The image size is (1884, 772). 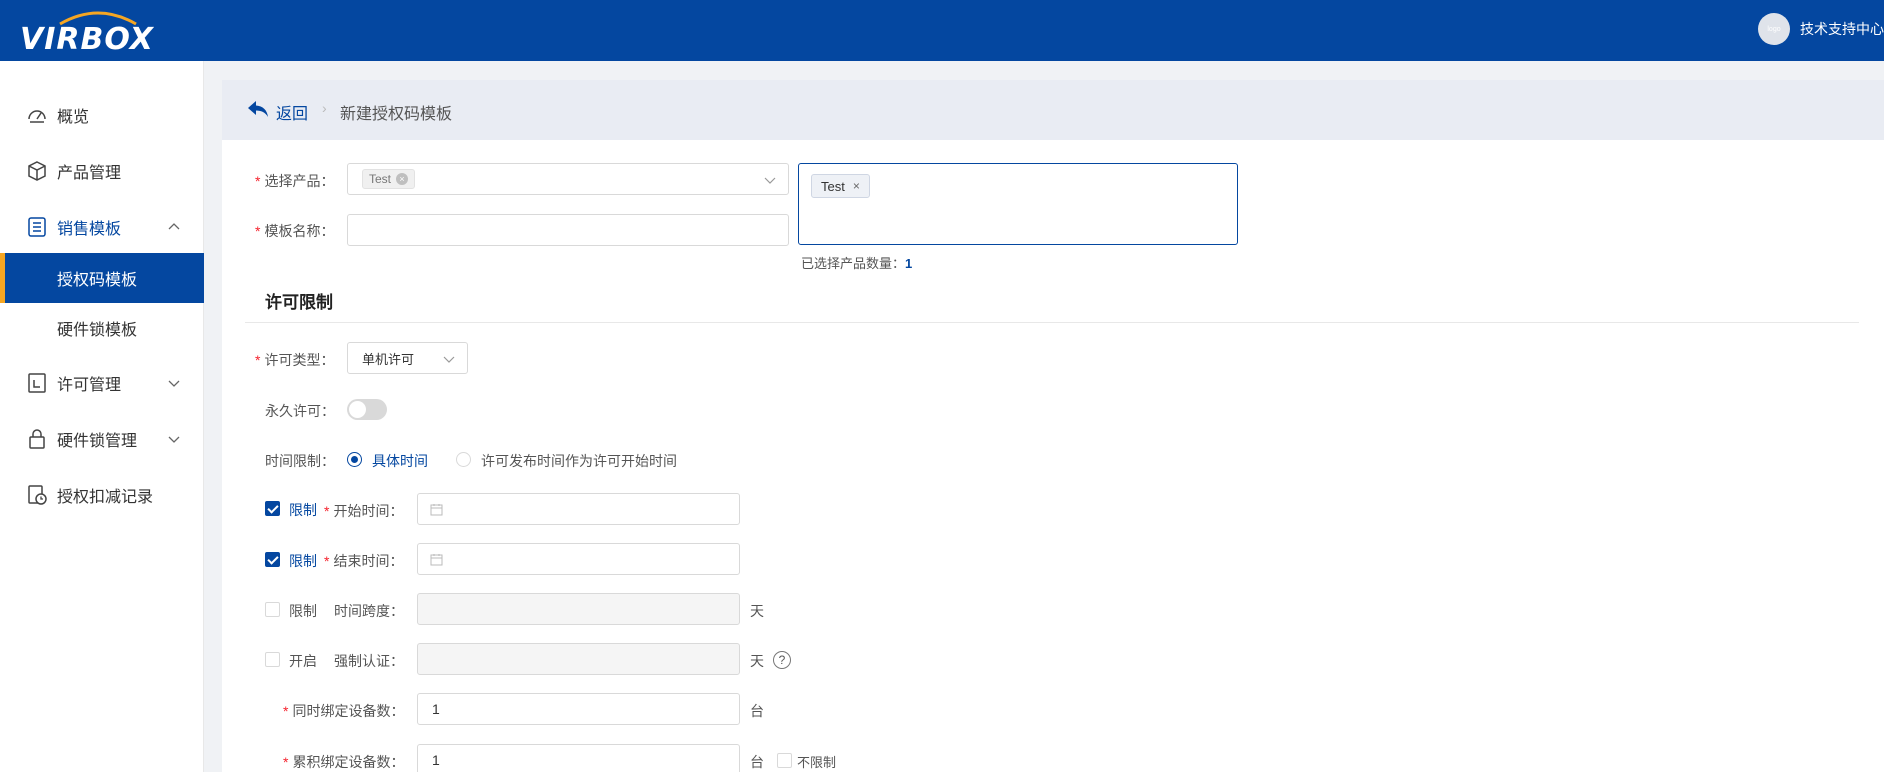 What do you see at coordinates (784, 760) in the screenshot?
I see `no-limit-checkbox` at bounding box center [784, 760].